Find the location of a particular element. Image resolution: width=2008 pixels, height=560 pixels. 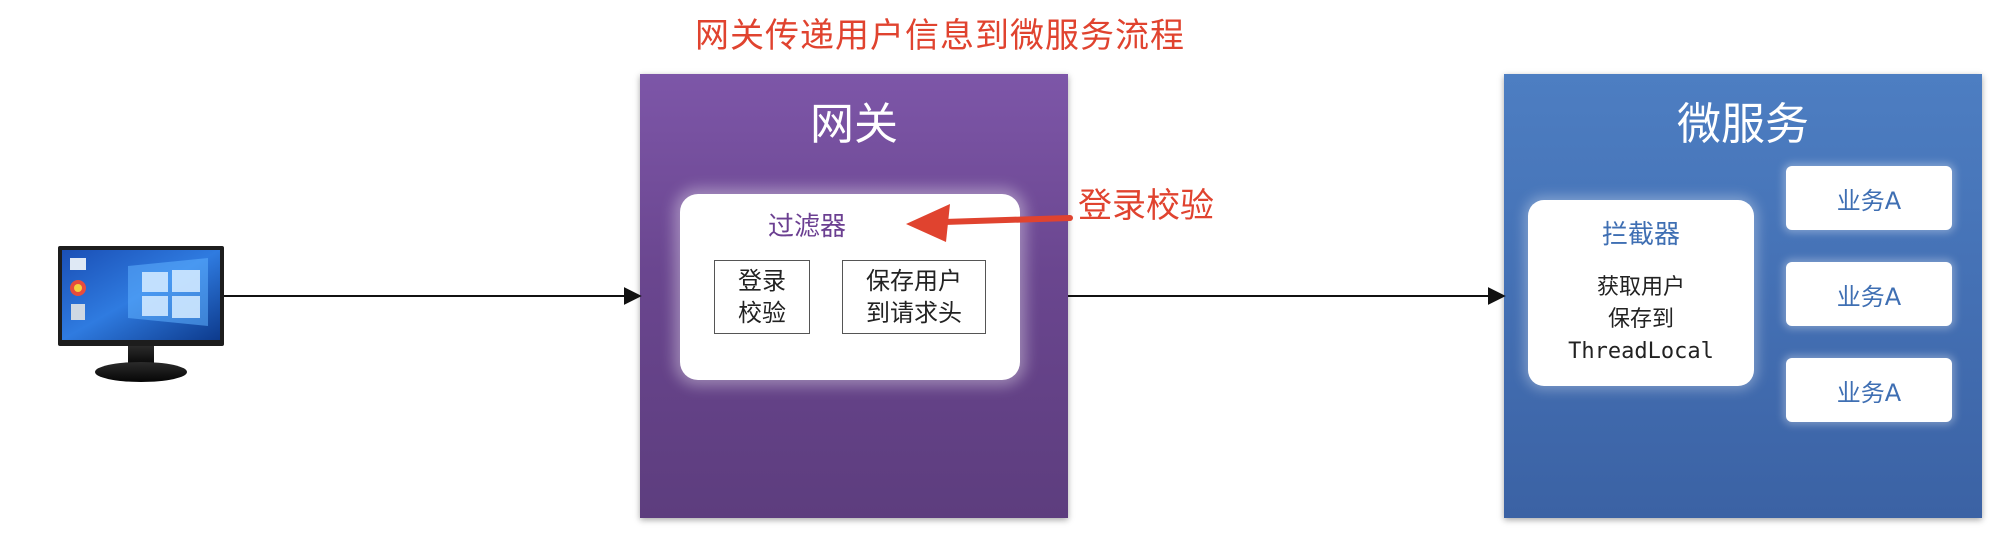

login-check-annotation: 登录校验 is located at coordinates (1146, 206).